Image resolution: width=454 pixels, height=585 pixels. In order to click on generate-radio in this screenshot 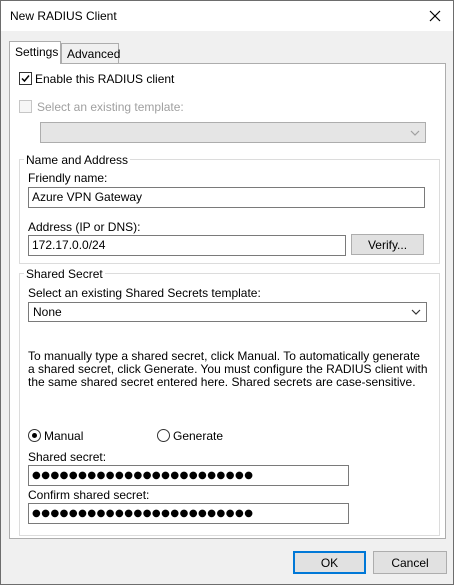, I will do `click(163, 435)`.